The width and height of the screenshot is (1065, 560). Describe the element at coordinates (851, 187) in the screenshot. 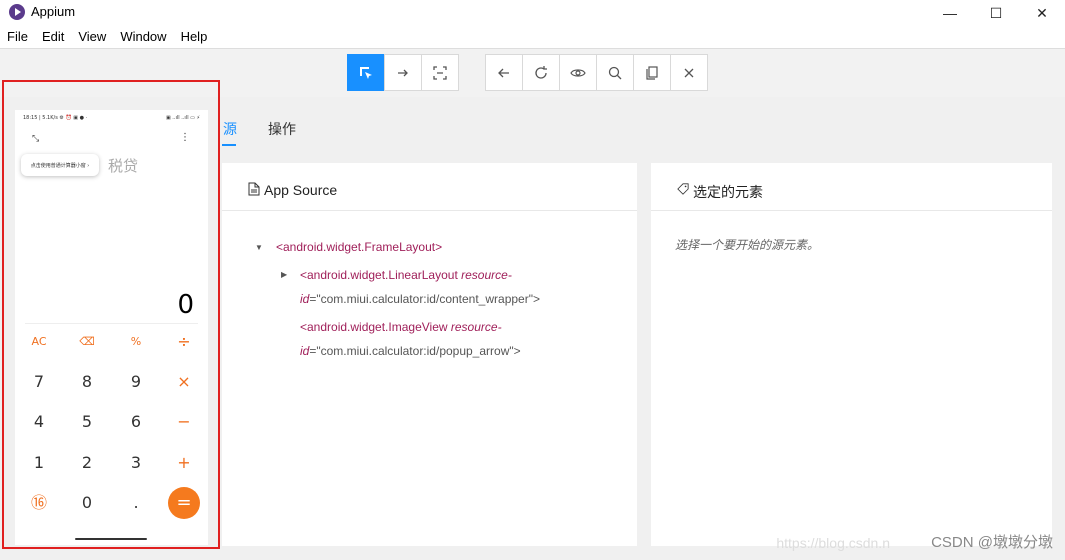

I see `selected-element-header: 选定的元素` at that location.